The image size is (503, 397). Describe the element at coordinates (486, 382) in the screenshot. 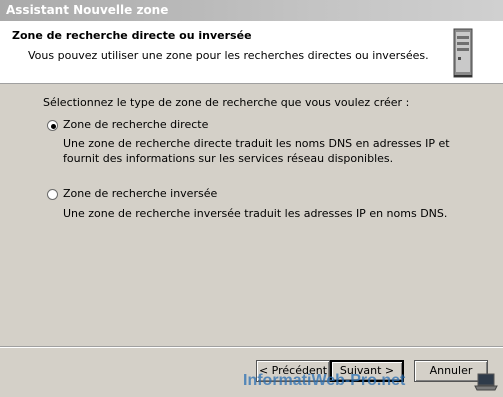

I see `laptop-icon` at that location.